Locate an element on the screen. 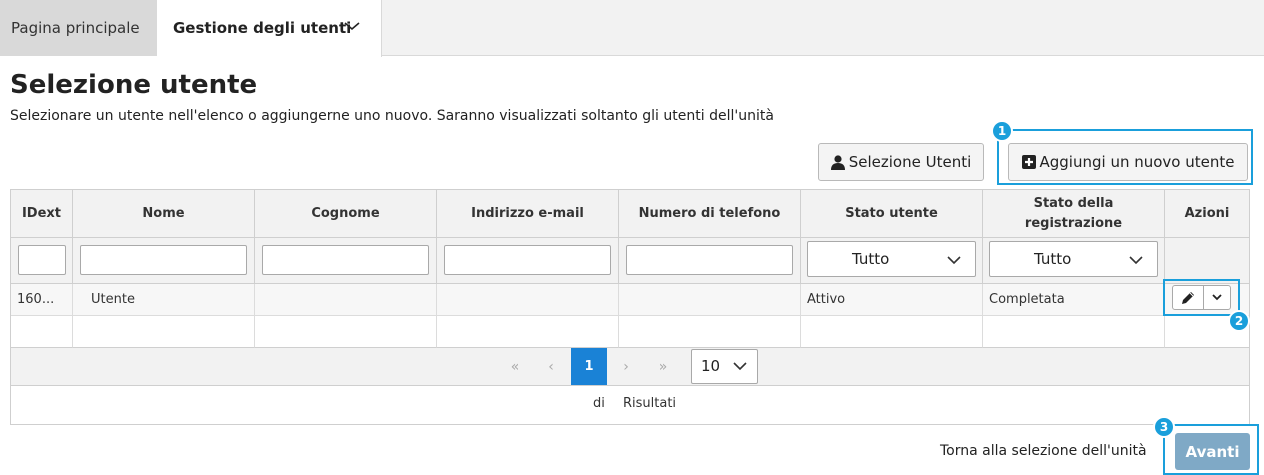 The width and height of the screenshot is (1264, 475). column-header-actions: Azioni is located at coordinates (1207, 214).